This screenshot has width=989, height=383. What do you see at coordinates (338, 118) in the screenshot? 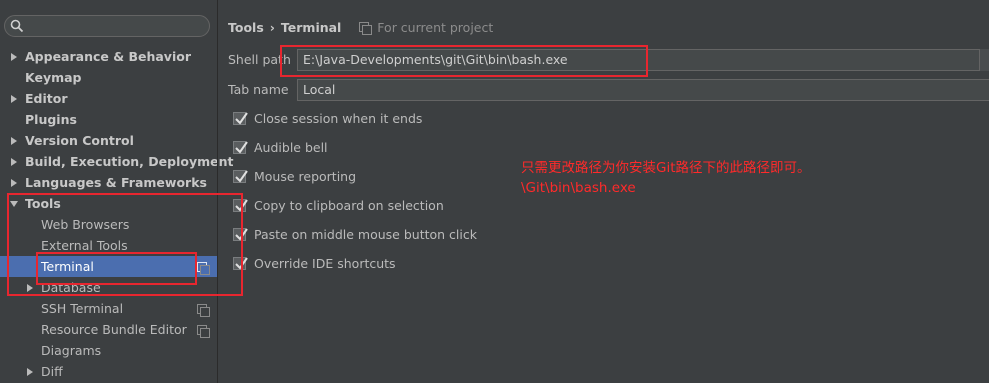
I see `checkbox-label: Close session when it ends` at bounding box center [338, 118].